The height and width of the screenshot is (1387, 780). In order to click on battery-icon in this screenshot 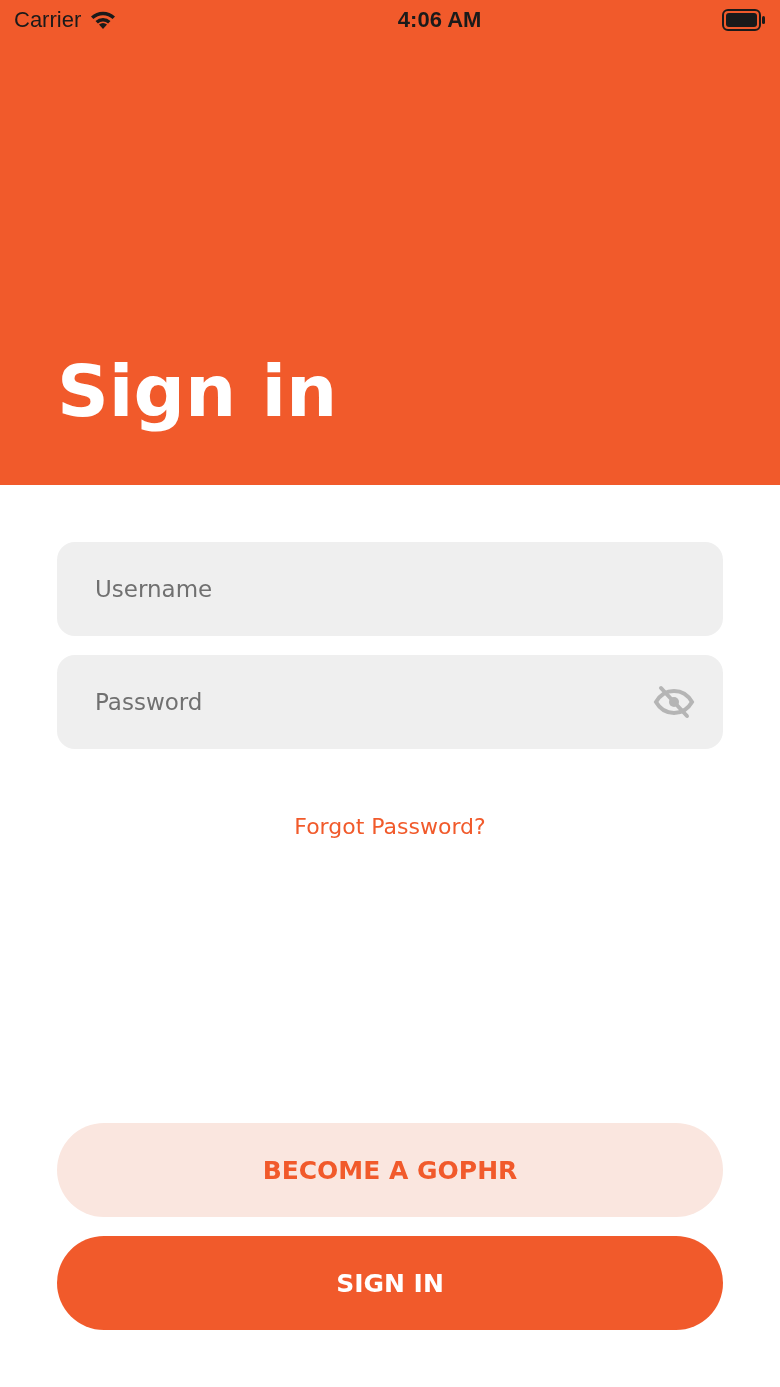, I will do `click(744, 20)`.